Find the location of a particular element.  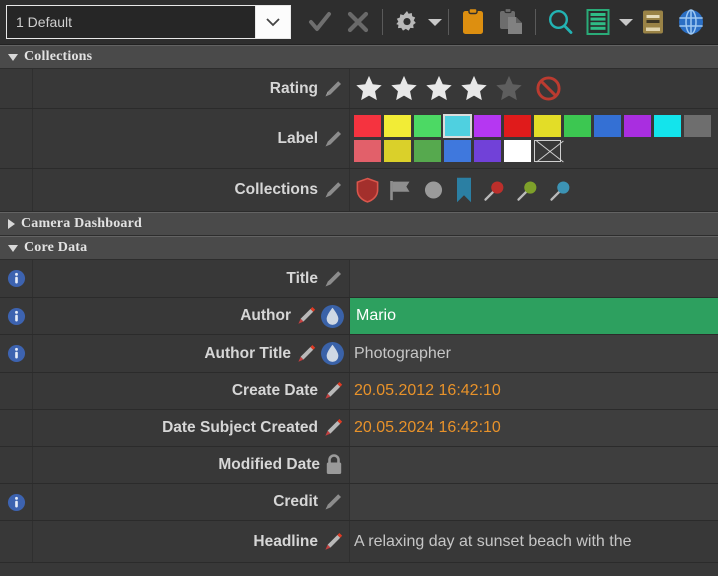

shield-icon is located at coordinates (367, 190).